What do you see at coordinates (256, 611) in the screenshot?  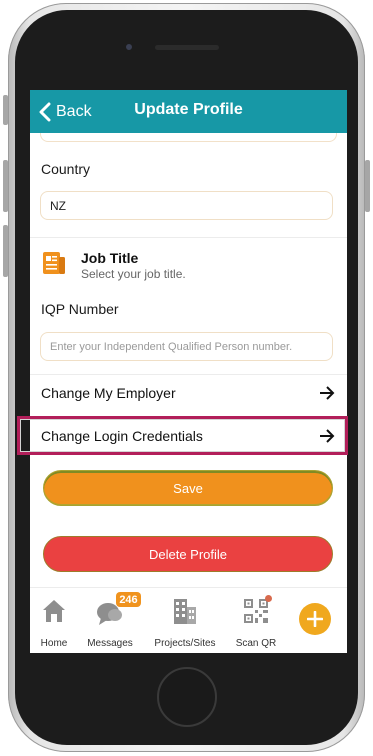 I see `qr-code-icon` at bounding box center [256, 611].